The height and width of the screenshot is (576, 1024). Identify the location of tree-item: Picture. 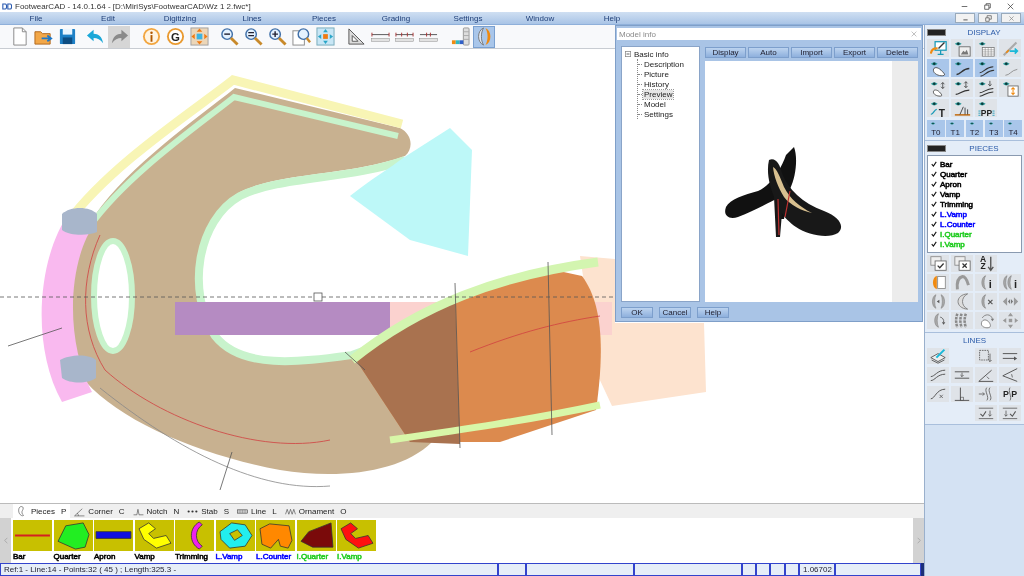
(656, 74).